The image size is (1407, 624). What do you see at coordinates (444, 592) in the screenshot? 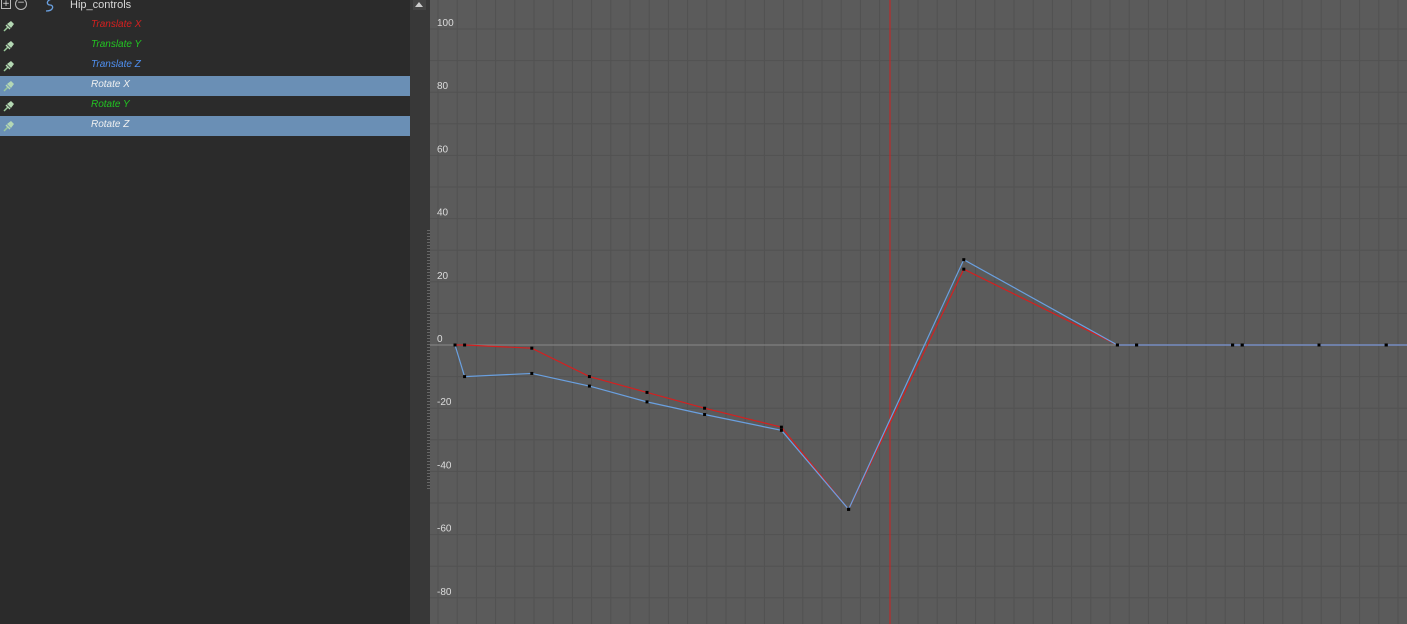
I see `y-tick-label: -80` at bounding box center [444, 592].